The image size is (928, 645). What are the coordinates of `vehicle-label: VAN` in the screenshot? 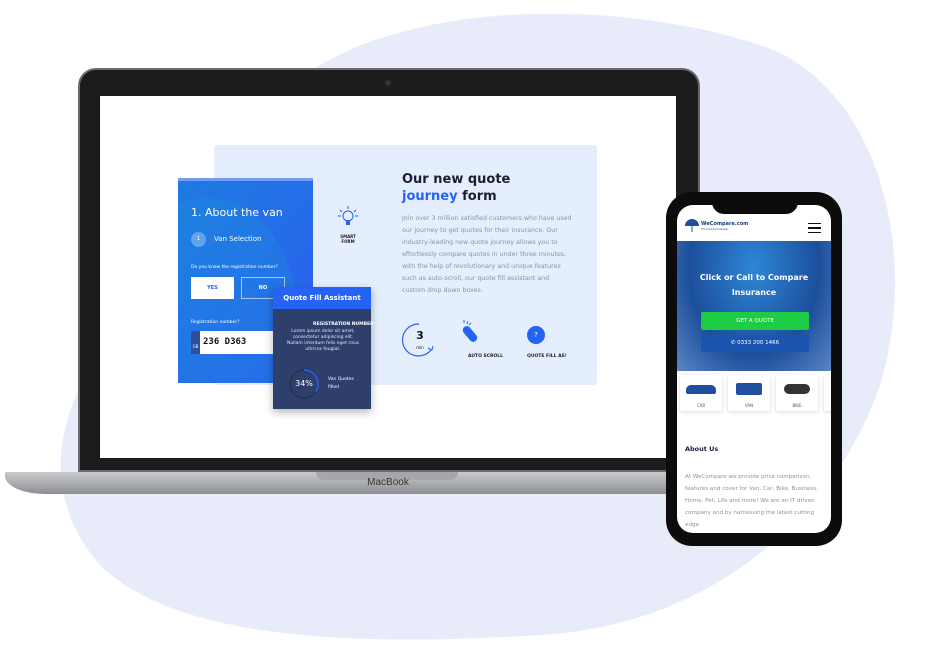 It's located at (749, 405).